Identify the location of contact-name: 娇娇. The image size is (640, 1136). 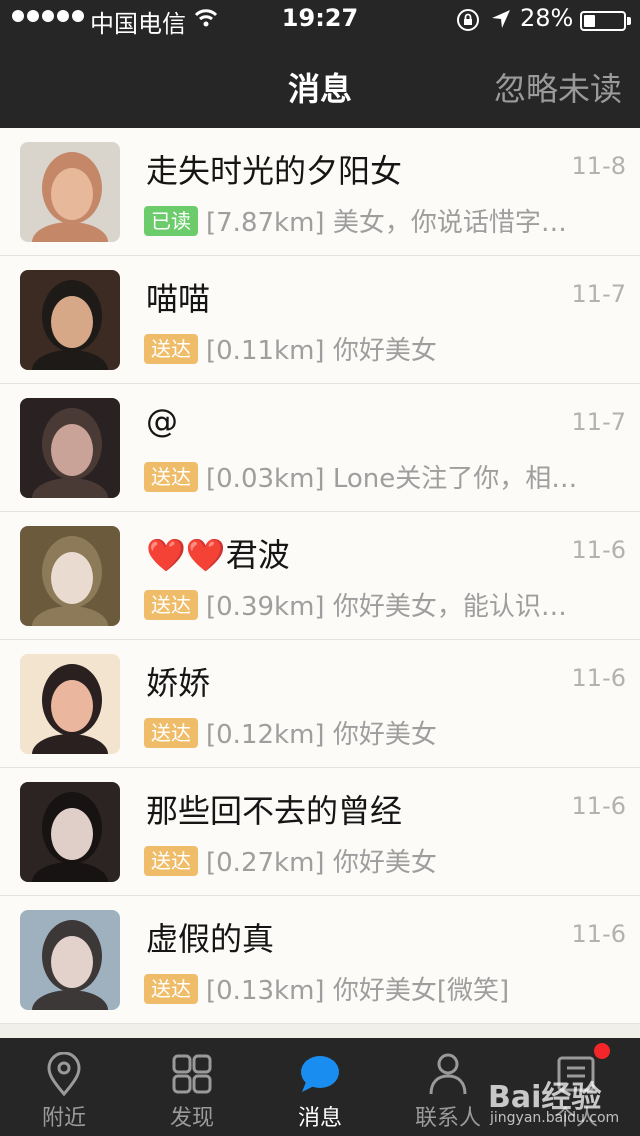
(178, 683).